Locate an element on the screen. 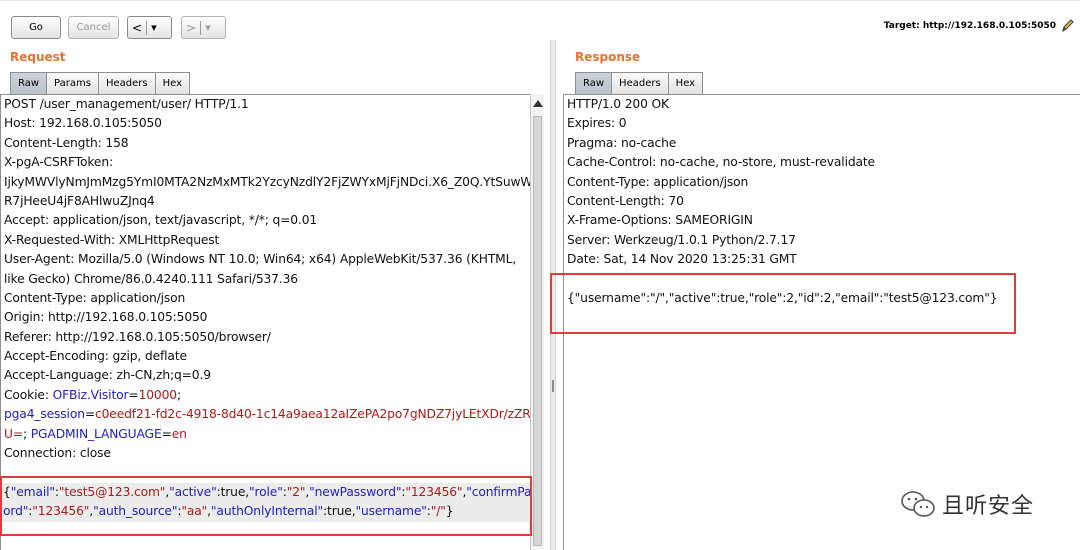 The height and width of the screenshot is (550, 1080). json-key: ord" is located at coordinates (16, 511).